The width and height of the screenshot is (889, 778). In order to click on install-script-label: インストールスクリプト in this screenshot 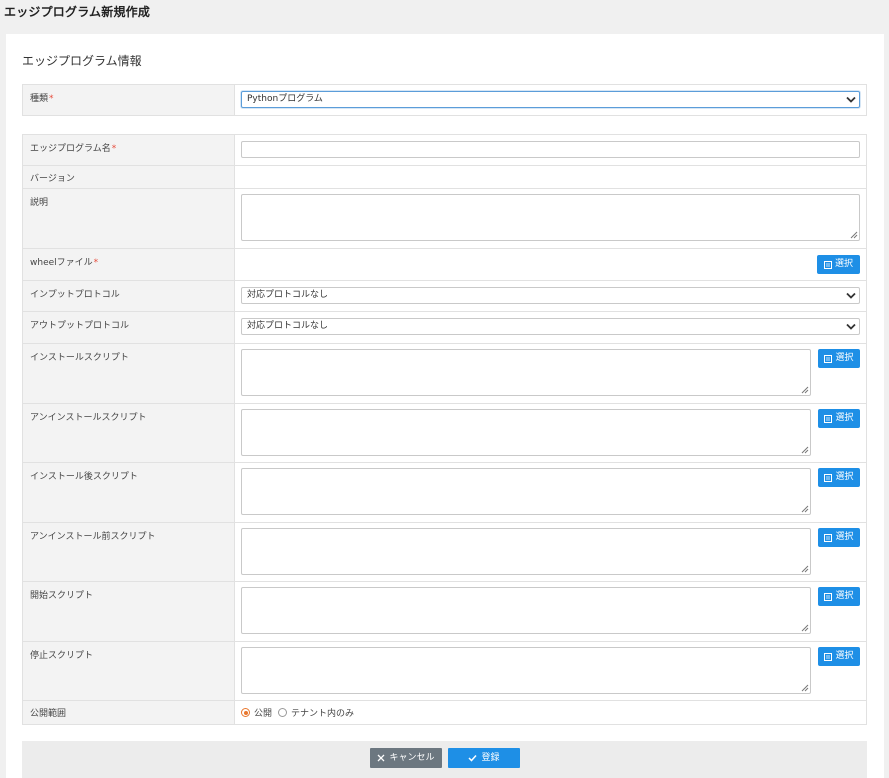, I will do `click(79, 358)`.